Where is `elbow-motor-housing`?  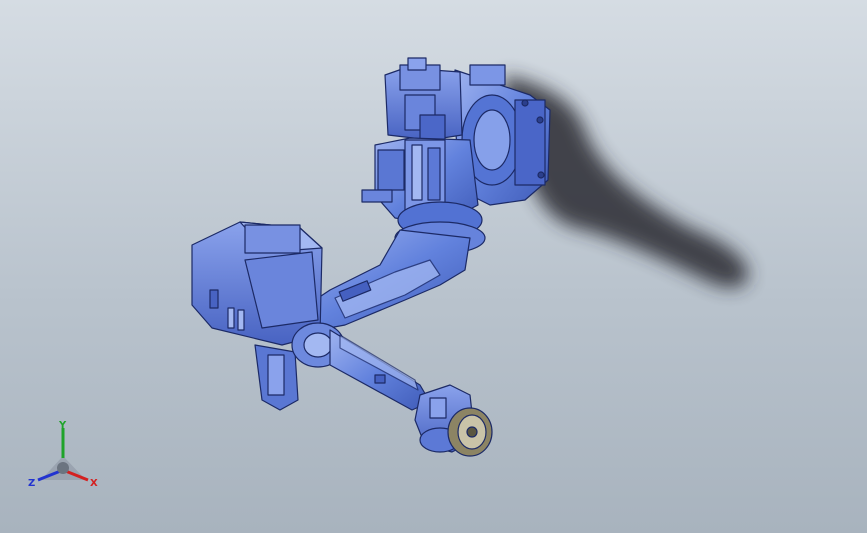
elbow-motor-housing is located at coordinates (257, 316).